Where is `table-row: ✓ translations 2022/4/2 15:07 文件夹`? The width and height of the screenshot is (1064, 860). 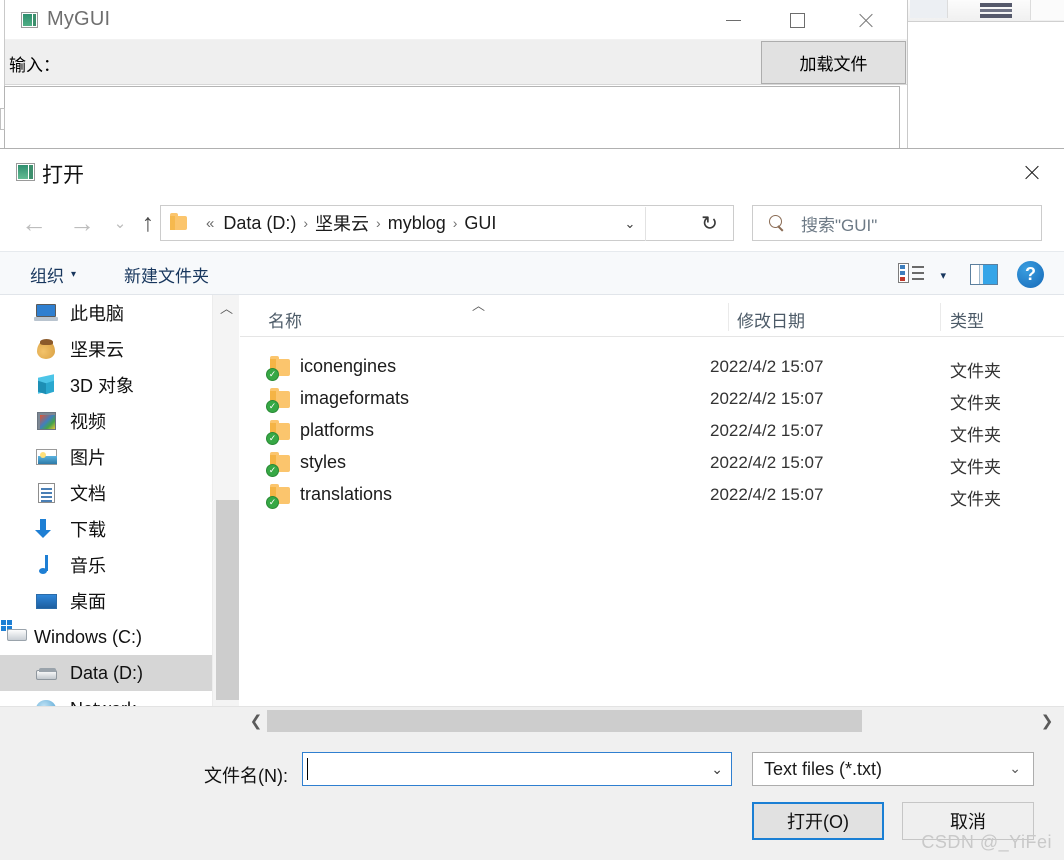
table-row: ✓ translations 2022/4/2 15:07 文件夹 is located at coordinates (652, 497).